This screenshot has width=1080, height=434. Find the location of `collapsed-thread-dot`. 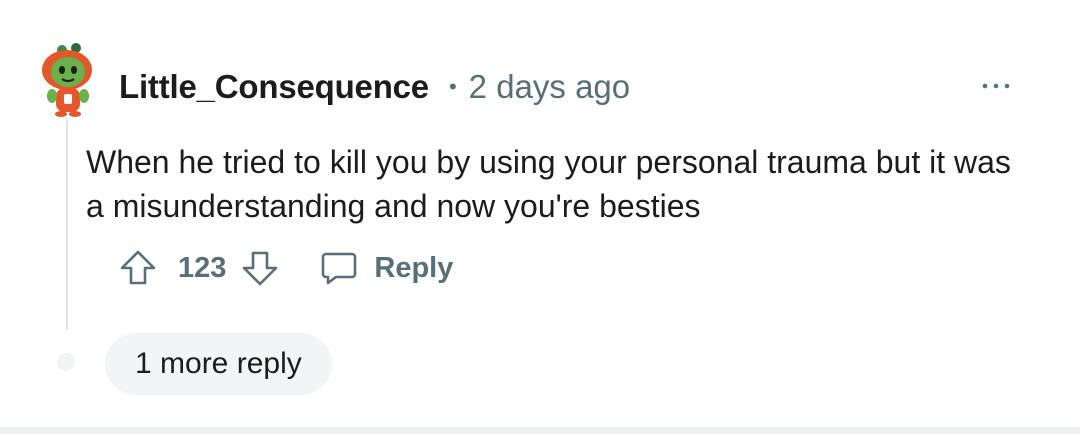

collapsed-thread-dot is located at coordinates (66, 362).